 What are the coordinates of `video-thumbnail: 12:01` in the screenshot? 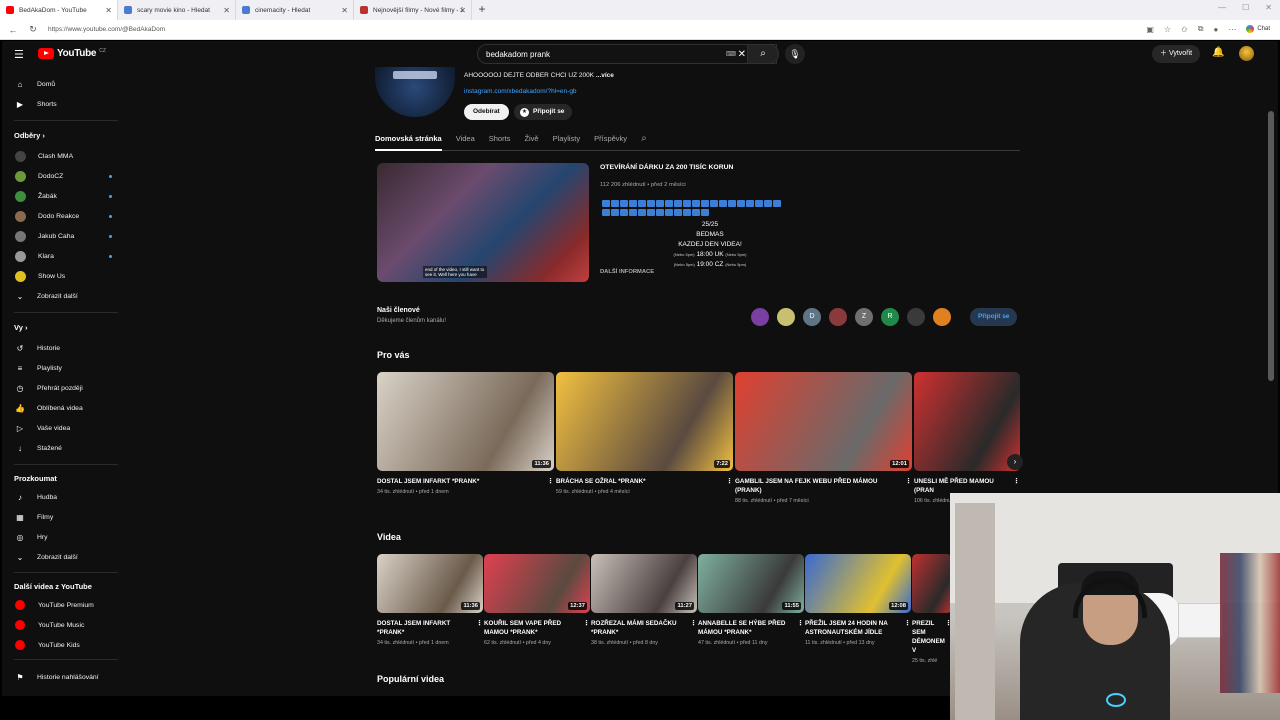 It's located at (823, 421).